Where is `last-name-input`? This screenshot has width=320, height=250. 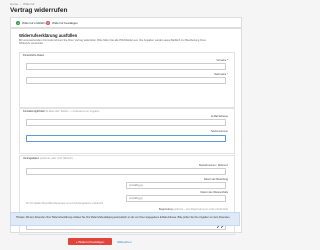 last-name-input is located at coordinates (126, 80).